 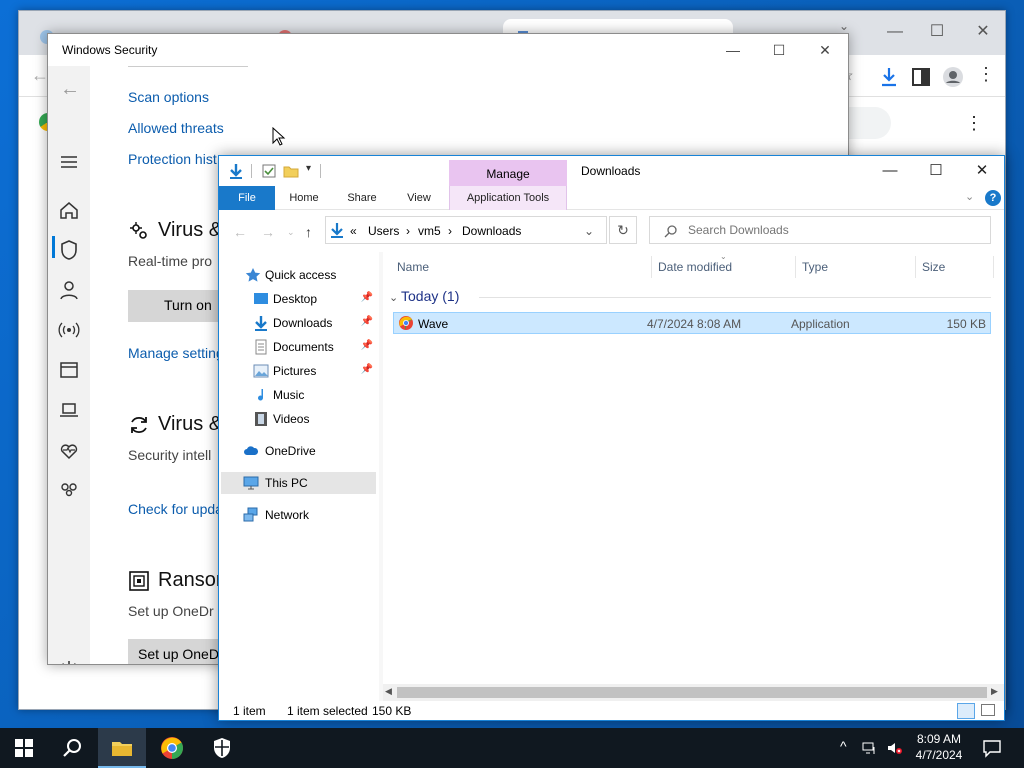 I want to click on nav-music: Music, so click(x=299, y=395).